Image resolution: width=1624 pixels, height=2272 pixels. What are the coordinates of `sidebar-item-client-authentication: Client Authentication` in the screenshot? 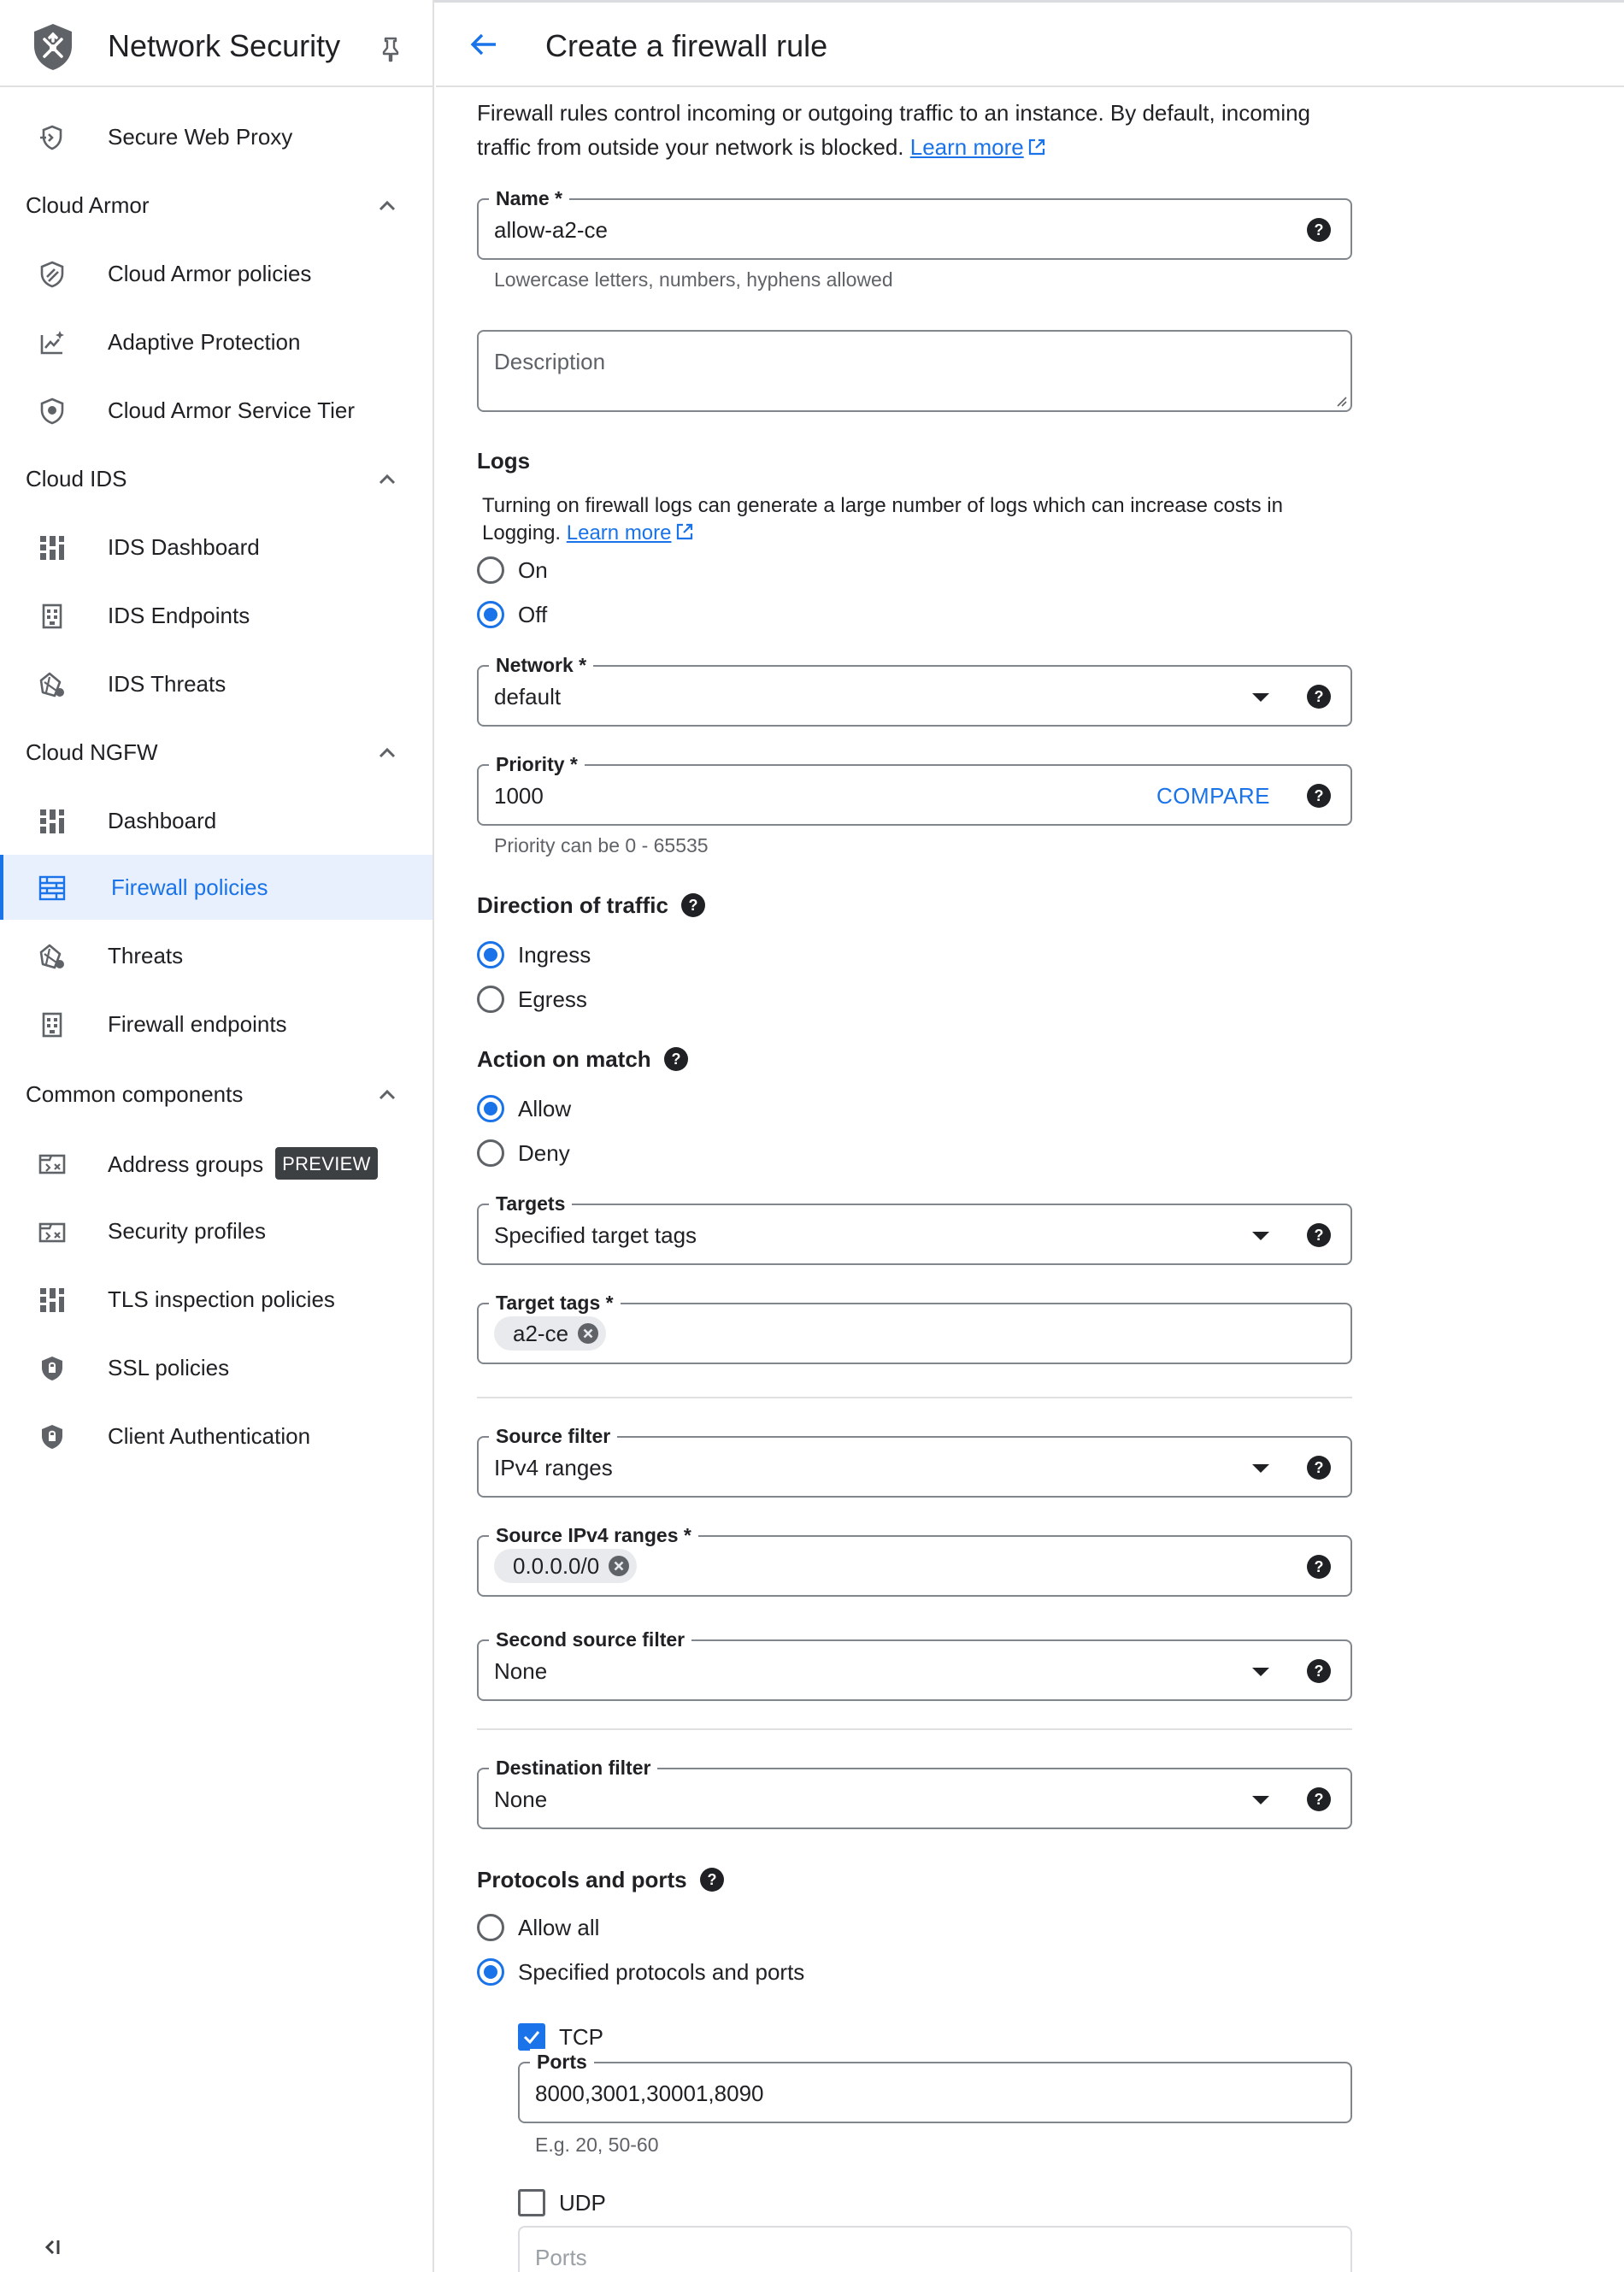 It's located at (216, 1436).